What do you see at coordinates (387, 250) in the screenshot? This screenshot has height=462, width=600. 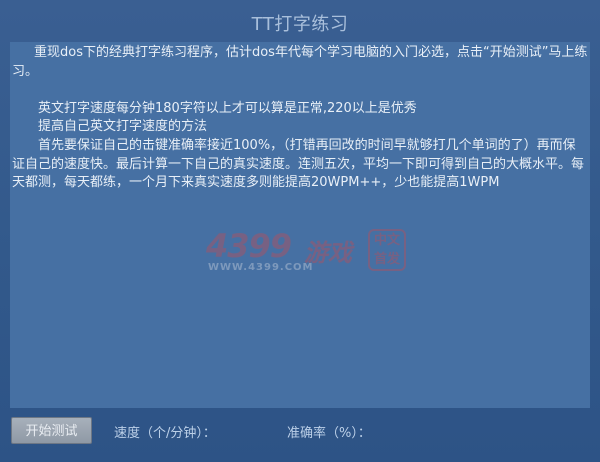 I see `chinese-first-seal: 中文 首发` at bounding box center [387, 250].